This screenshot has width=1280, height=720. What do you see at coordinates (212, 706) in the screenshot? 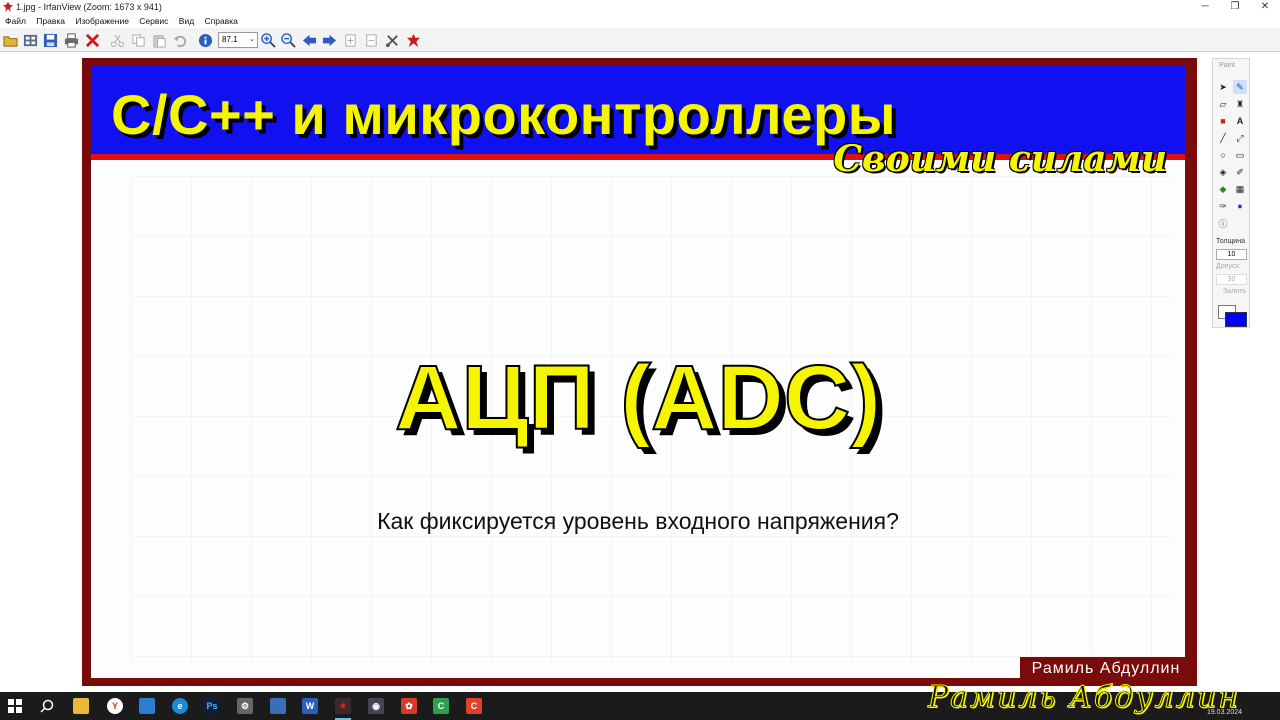
I see `photoshop-icon: Ps` at bounding box center [212, 706].